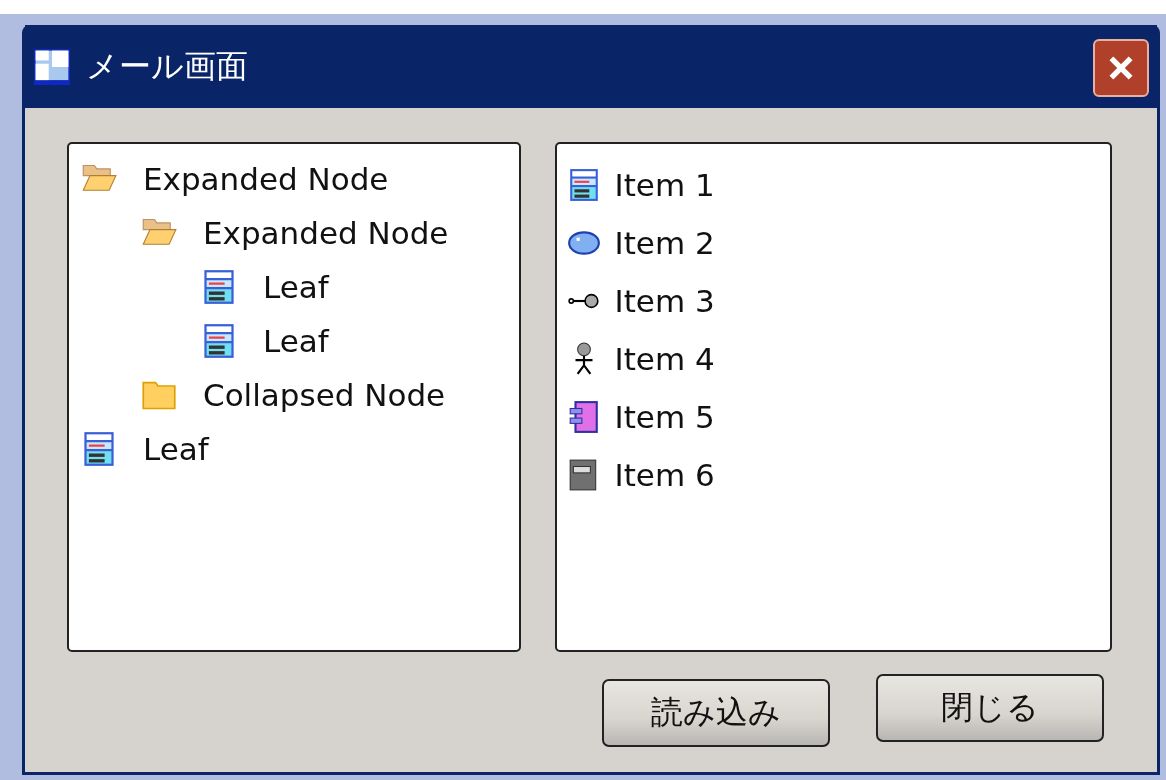  What do you see at coordinates (1121, 67) in the screenshot?
I see `close-button` at bounding box center [1121, 67].